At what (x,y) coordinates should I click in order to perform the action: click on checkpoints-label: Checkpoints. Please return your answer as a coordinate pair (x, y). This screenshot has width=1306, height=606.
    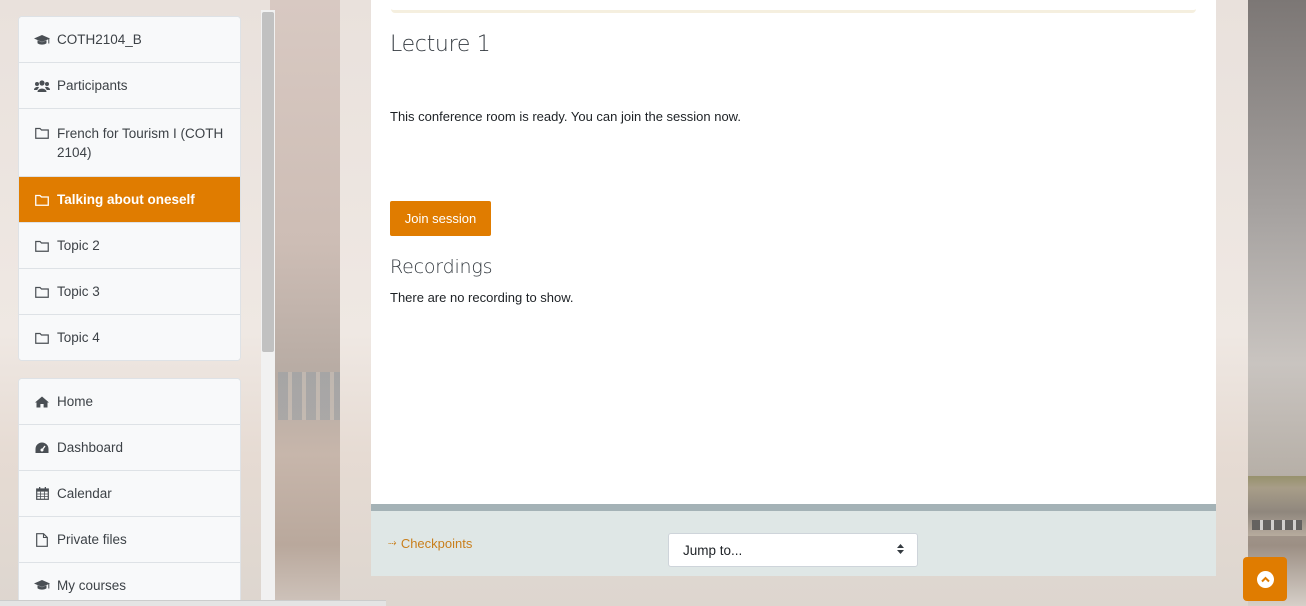
    Looking at the image, I should click on (436, 543).